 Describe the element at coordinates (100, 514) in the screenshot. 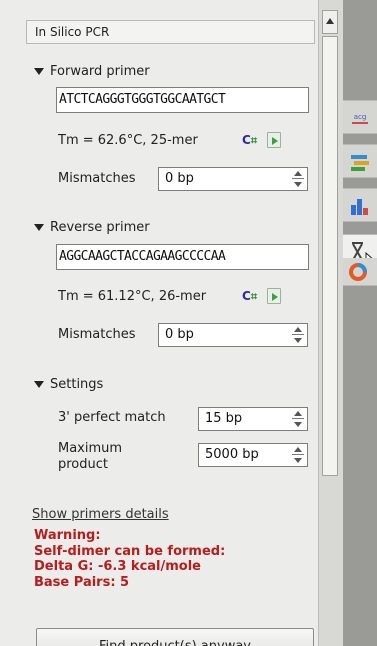

I see `show-primers-details-link: Show primers details` at that location.